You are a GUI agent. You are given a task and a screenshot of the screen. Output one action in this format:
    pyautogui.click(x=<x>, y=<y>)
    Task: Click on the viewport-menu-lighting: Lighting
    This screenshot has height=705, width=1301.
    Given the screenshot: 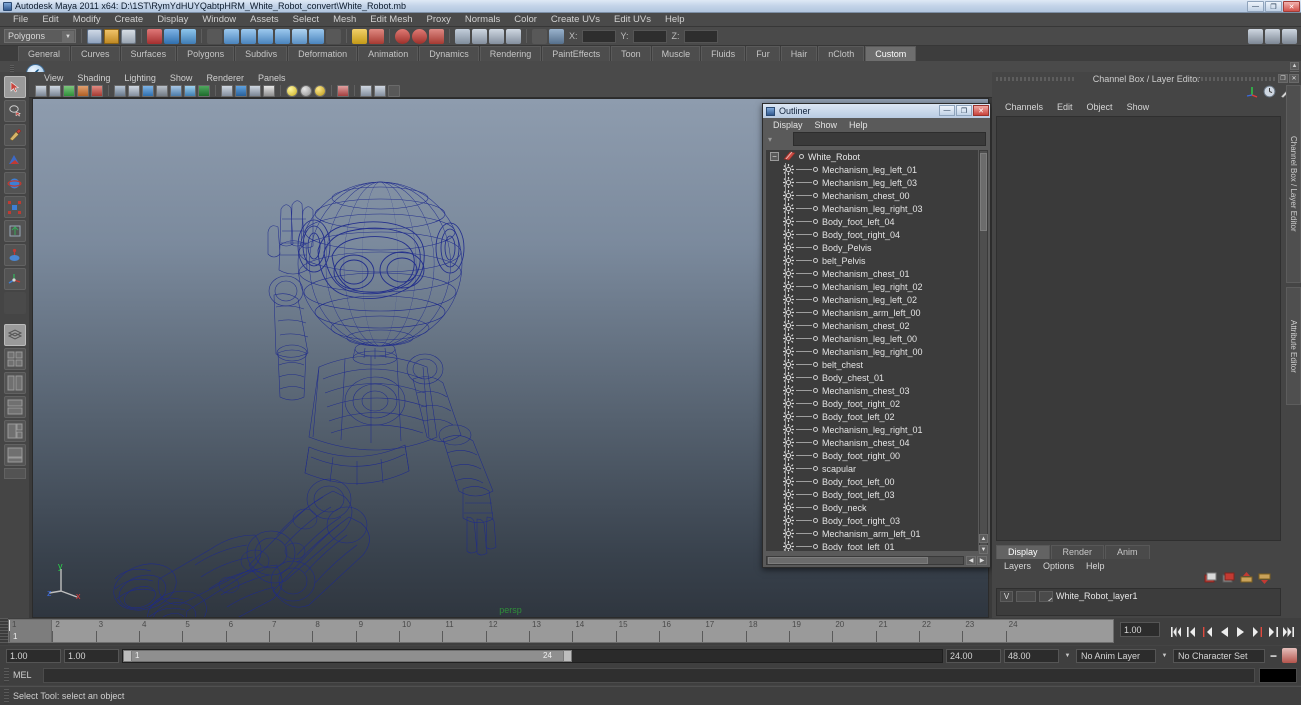 What is the action you would take?
    pyautogui.click(x=140, y=78)
    